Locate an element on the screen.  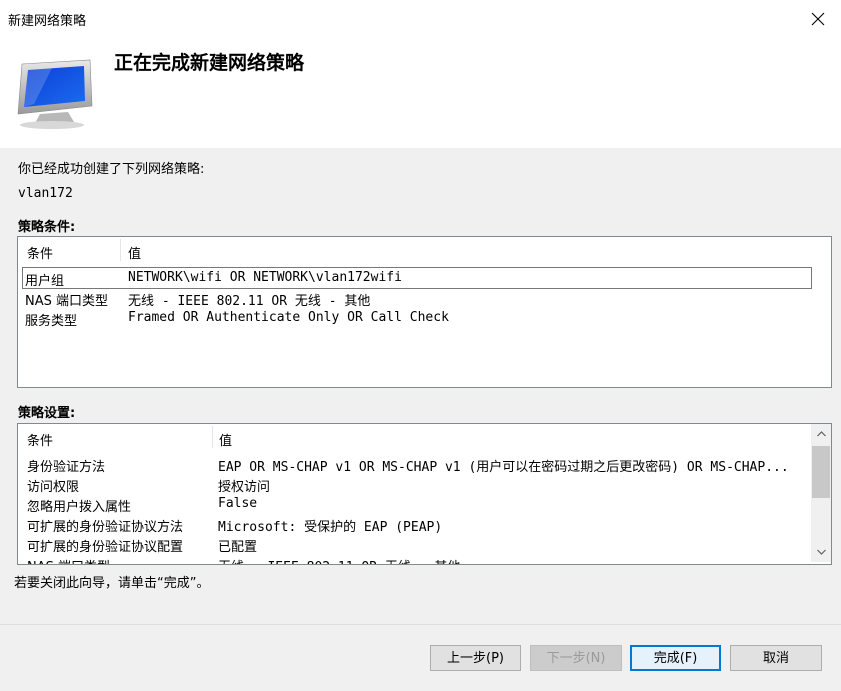
setting-name: 可扩展的身份验证协议配置 is located at coordinates (105, 547).